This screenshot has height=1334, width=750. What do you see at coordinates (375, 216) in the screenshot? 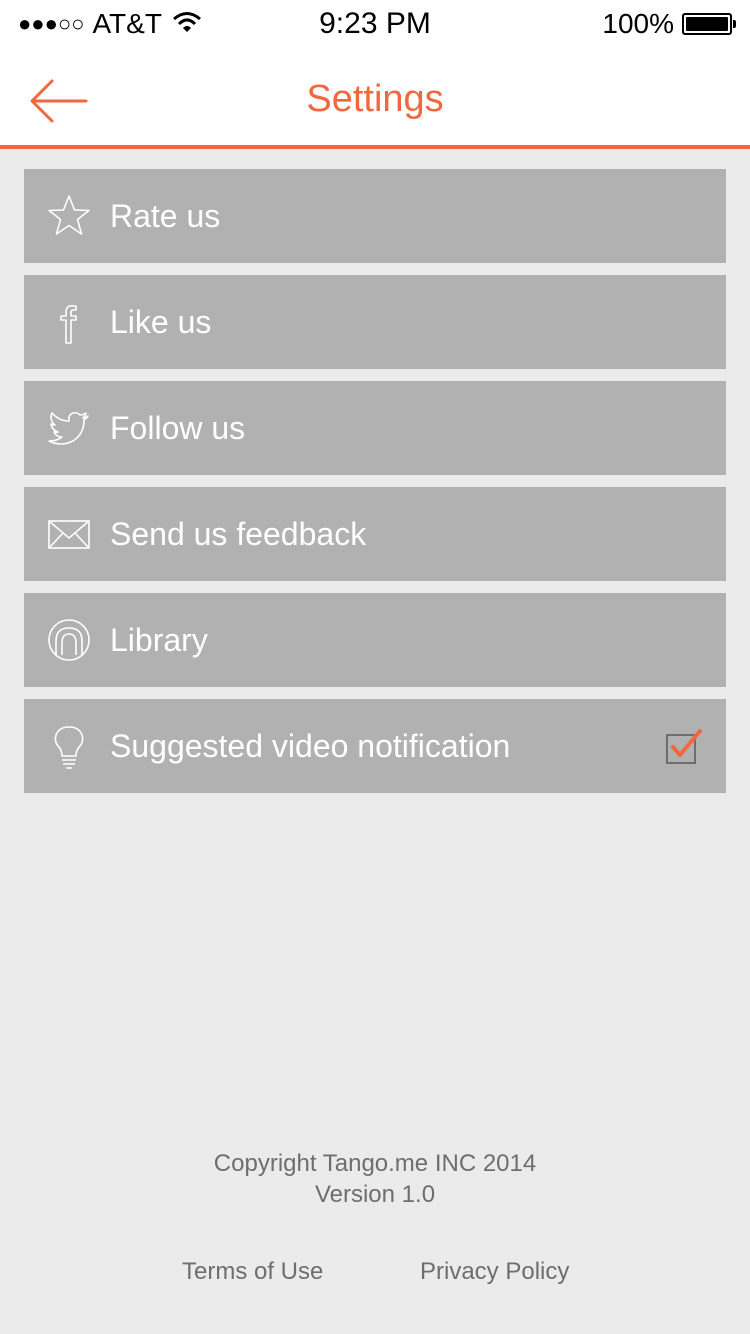
I see `menu-item-rate-us: Rate us` at bounding box center [375, 216].